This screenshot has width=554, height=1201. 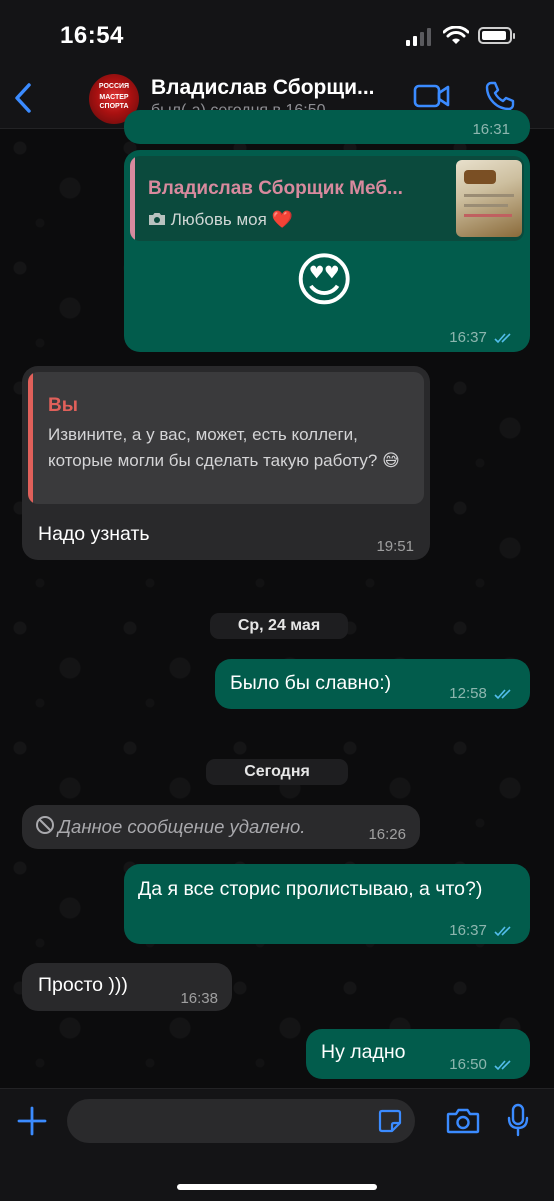 What do you see at coordinates (310, 889) in the screenshot?
I see `message-text: Да я все сторис пролистываю, а что?)` at bounding box center [310, 889].